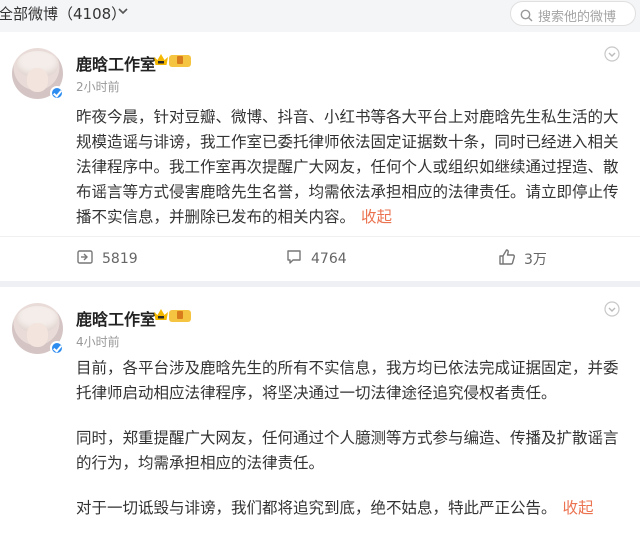 Image resolution: width=640 pixels, height=541 pixels. What do you see at coordinates (63, 13) in the screenshot?
I see `all-weibo-tab: 全部微博（4108）` at bounding box center [63, 13].